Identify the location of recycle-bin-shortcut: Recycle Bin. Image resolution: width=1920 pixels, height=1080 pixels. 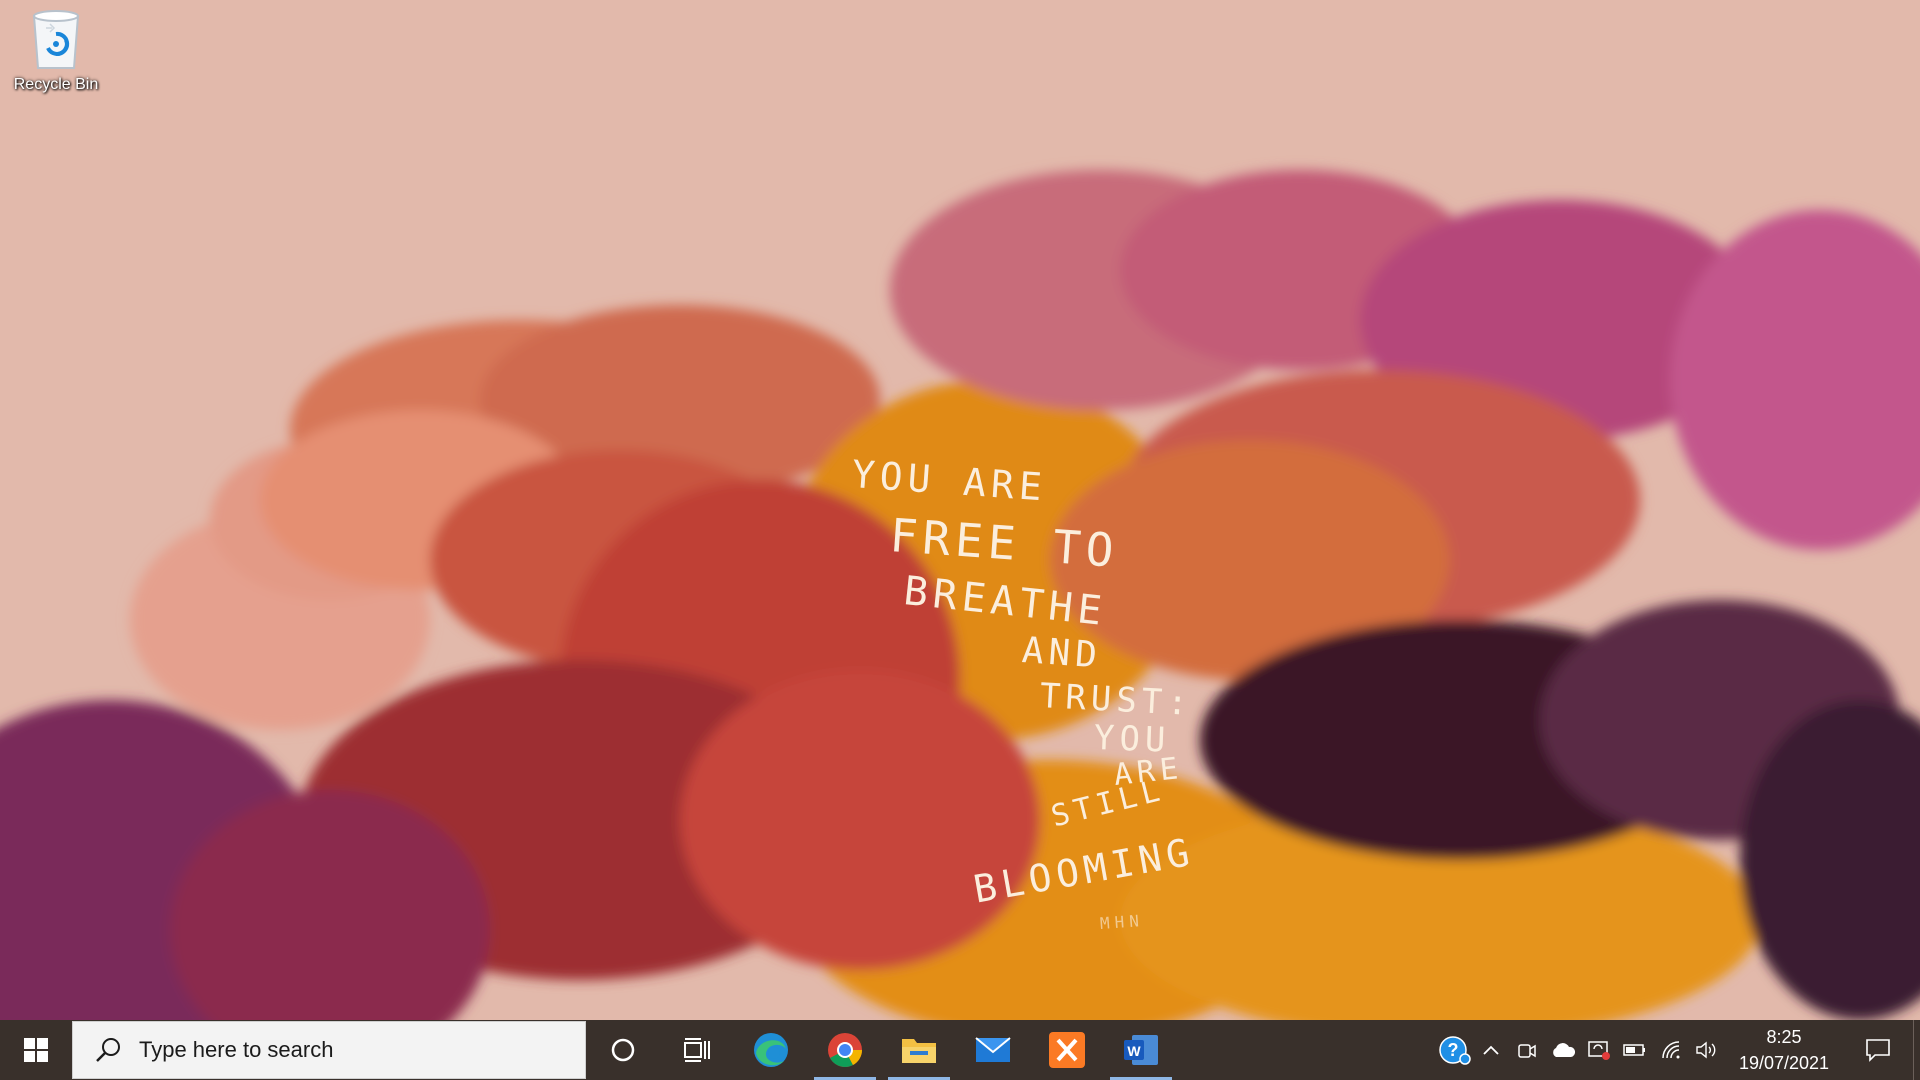
(56, 56).